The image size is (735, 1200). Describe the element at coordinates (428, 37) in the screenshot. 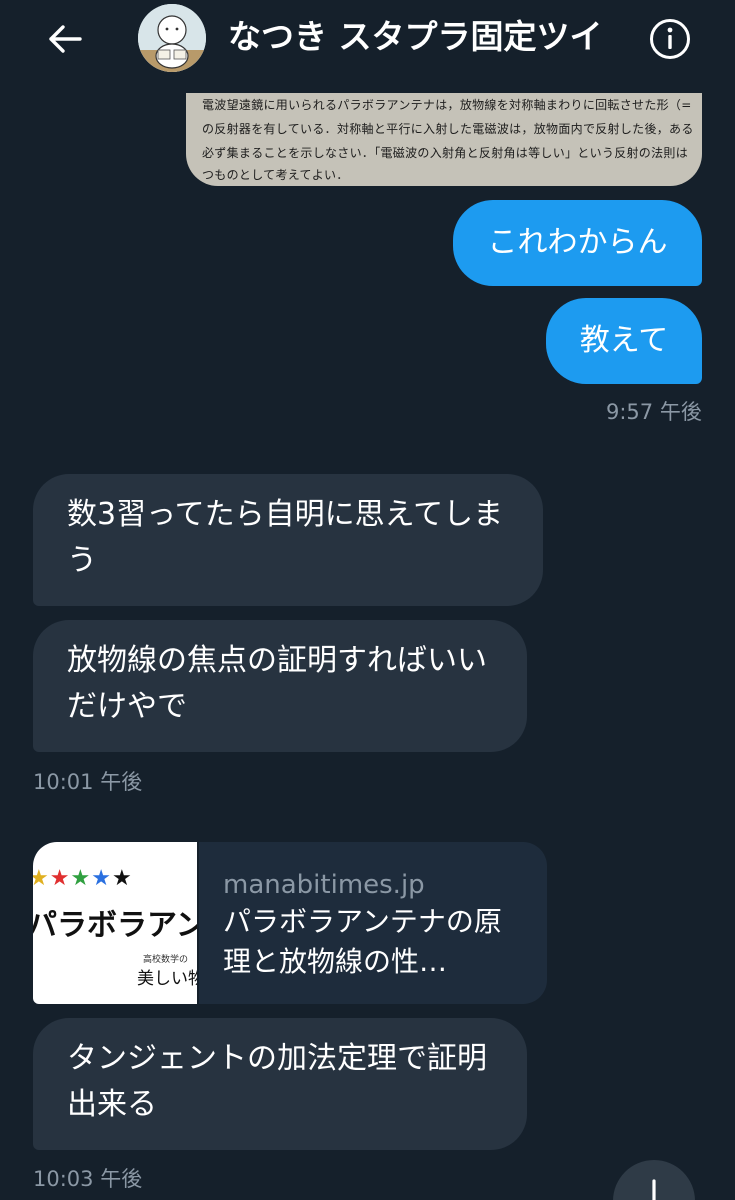

I see `conversation-title: なつき スタプラ固定ツイ` at that location.